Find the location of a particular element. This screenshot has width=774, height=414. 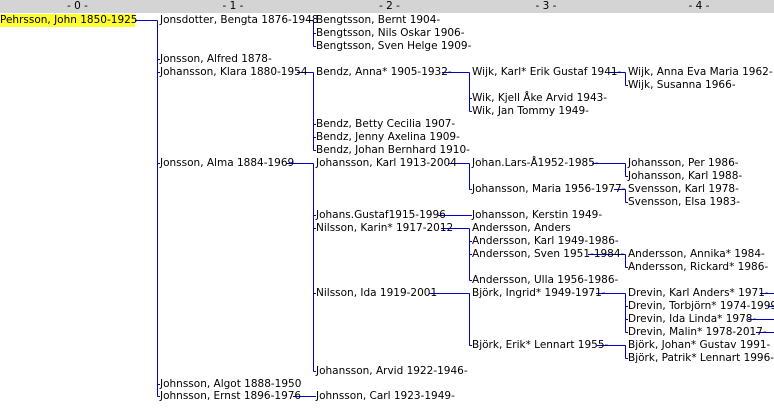

person-node: Johansson, Arvid 1922-1946- is located at coordinates (392, 371).